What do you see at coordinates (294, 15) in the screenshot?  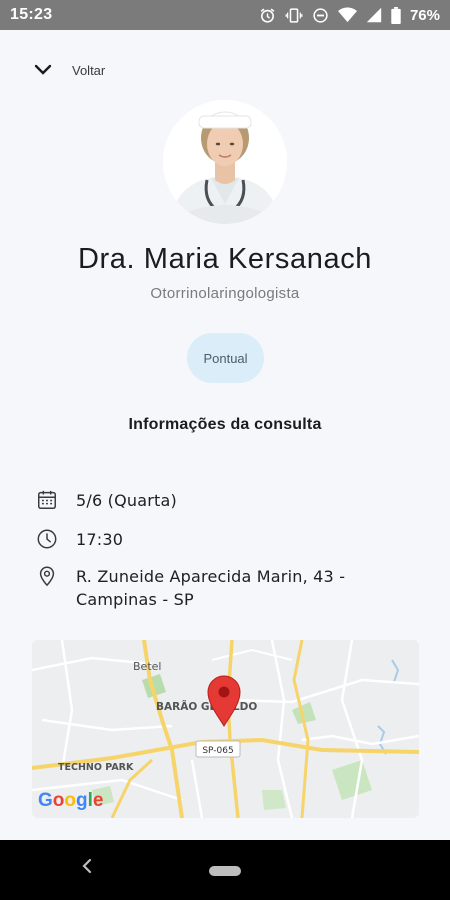 I see `vibrate-icon` at bounding box center [294, 15].